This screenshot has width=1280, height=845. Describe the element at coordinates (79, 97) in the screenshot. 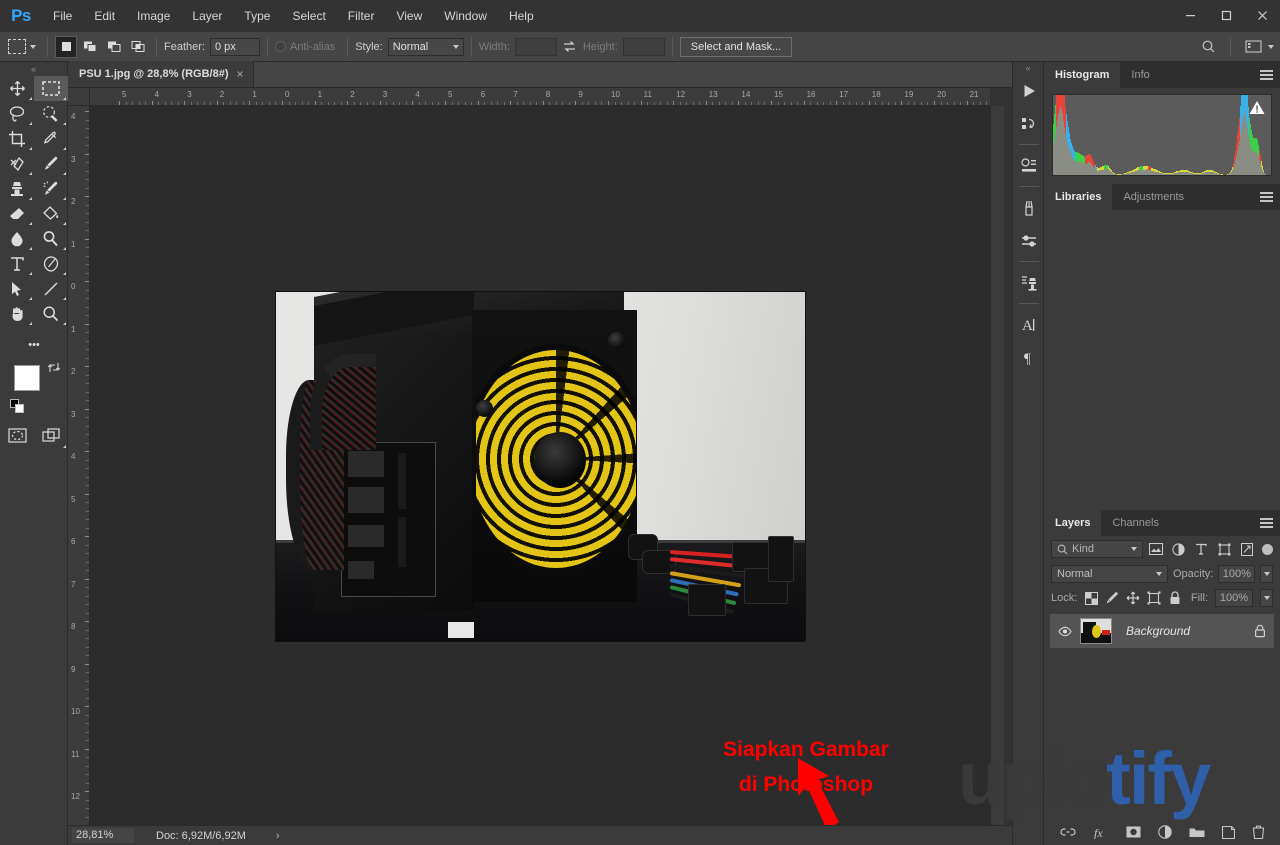

I see `ruler-origin-corner` at that location.